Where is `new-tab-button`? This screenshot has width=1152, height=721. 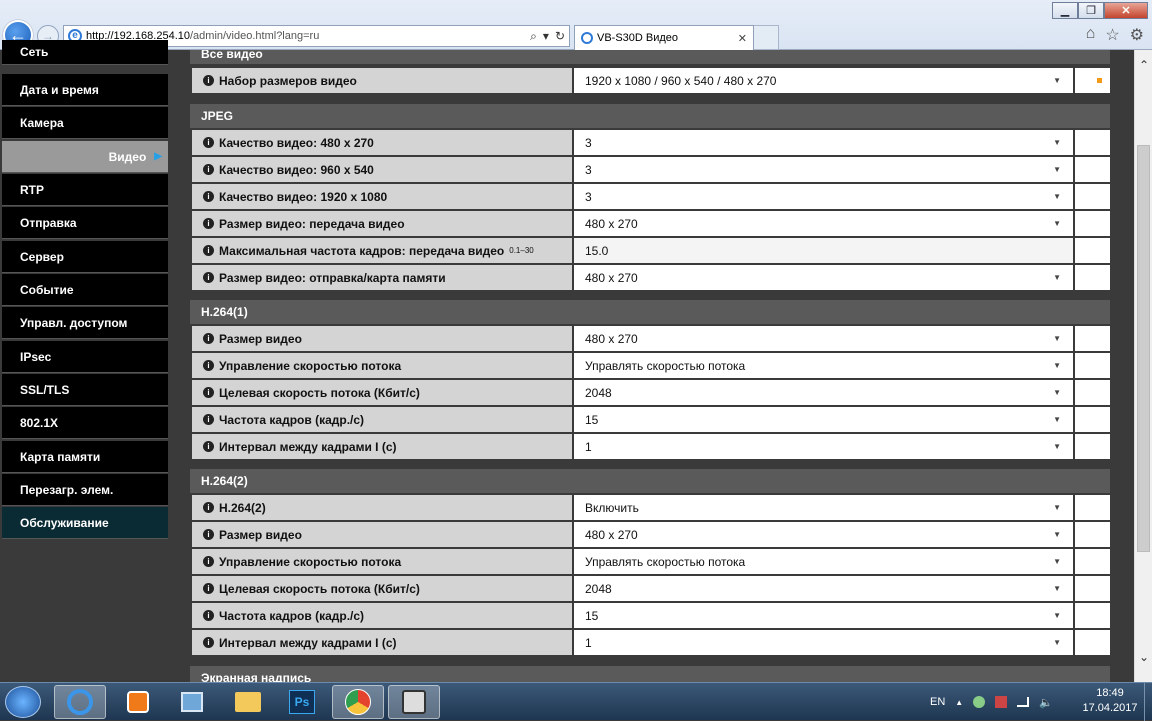
new-tab-button is located at coordinates (766, 37).